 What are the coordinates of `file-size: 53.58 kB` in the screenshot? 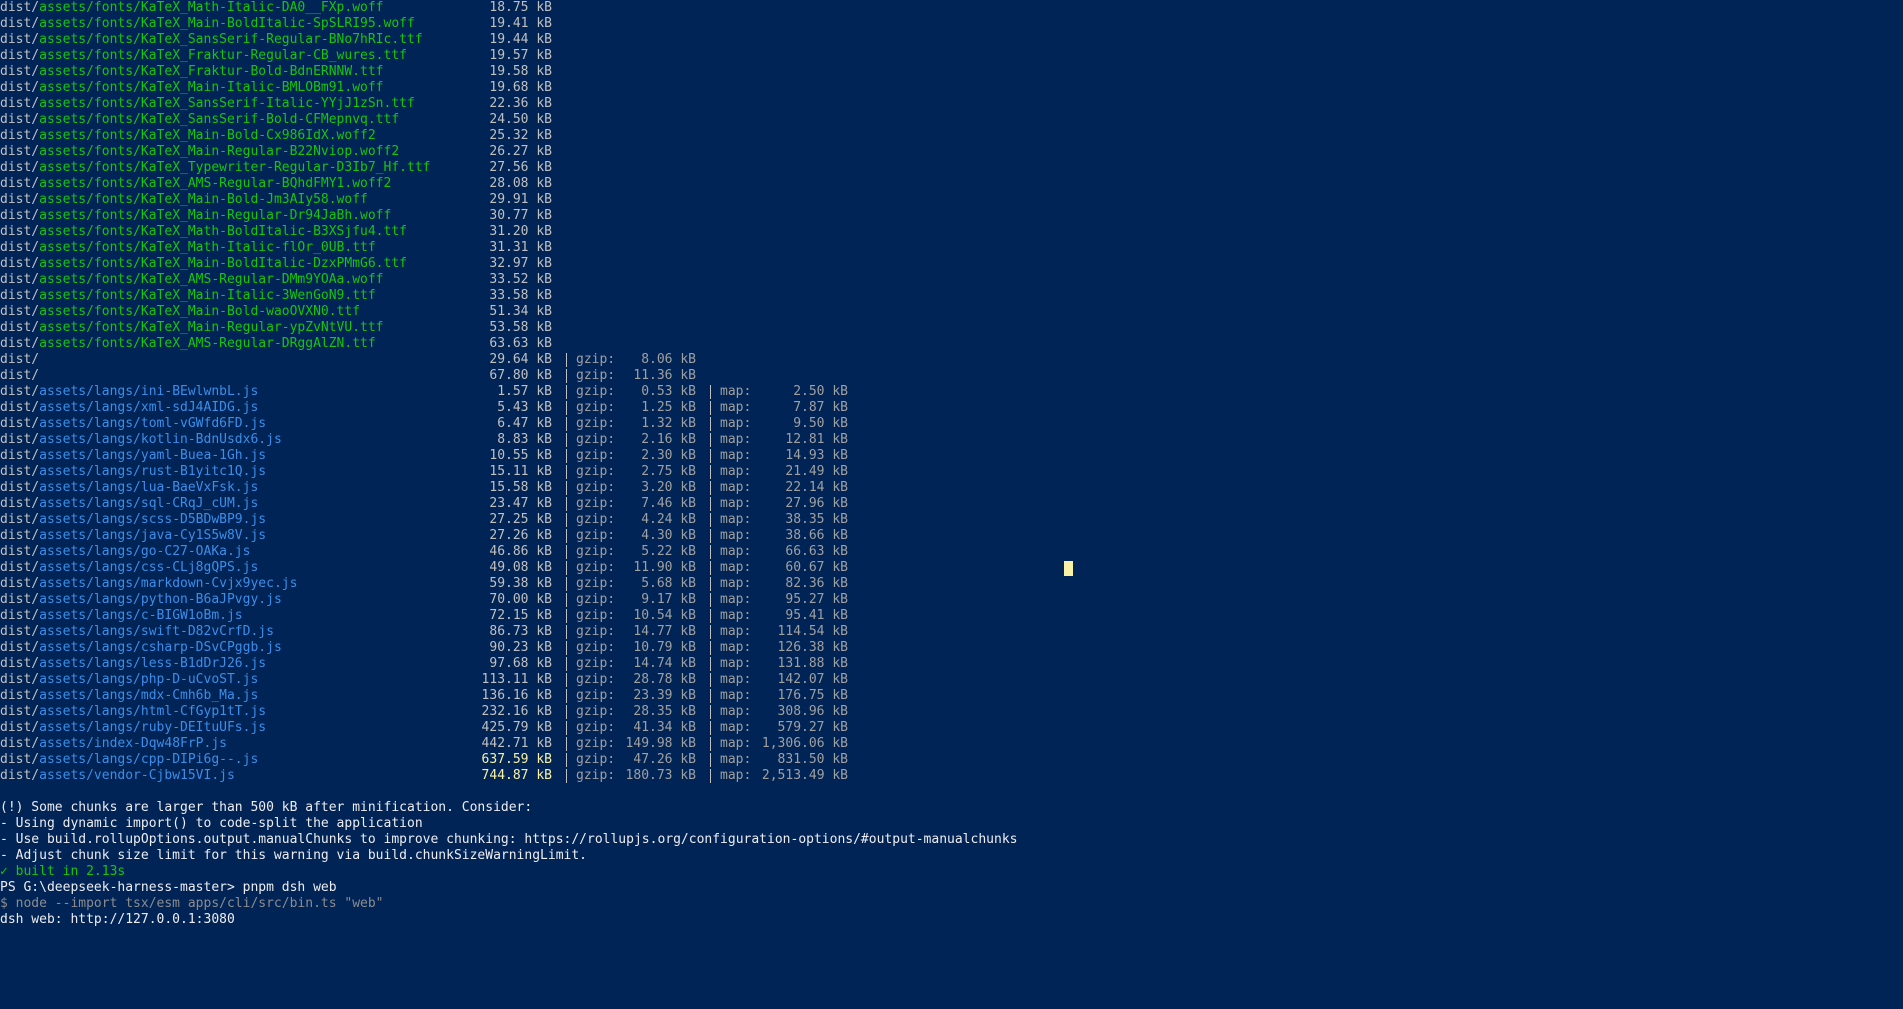 It's located at (520, 327).